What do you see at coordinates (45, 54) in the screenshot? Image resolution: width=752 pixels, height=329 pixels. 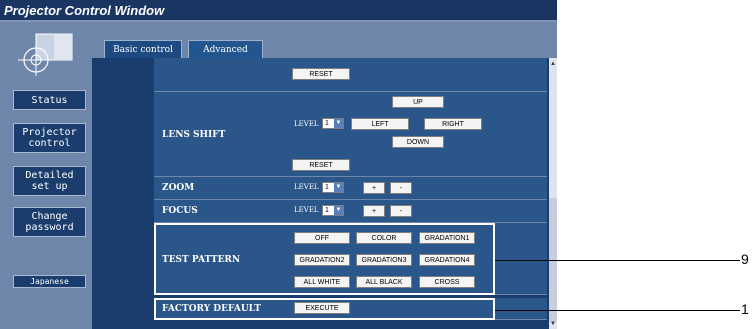 I see `crosshair-logo-icon` at bounding box center [45, 54].